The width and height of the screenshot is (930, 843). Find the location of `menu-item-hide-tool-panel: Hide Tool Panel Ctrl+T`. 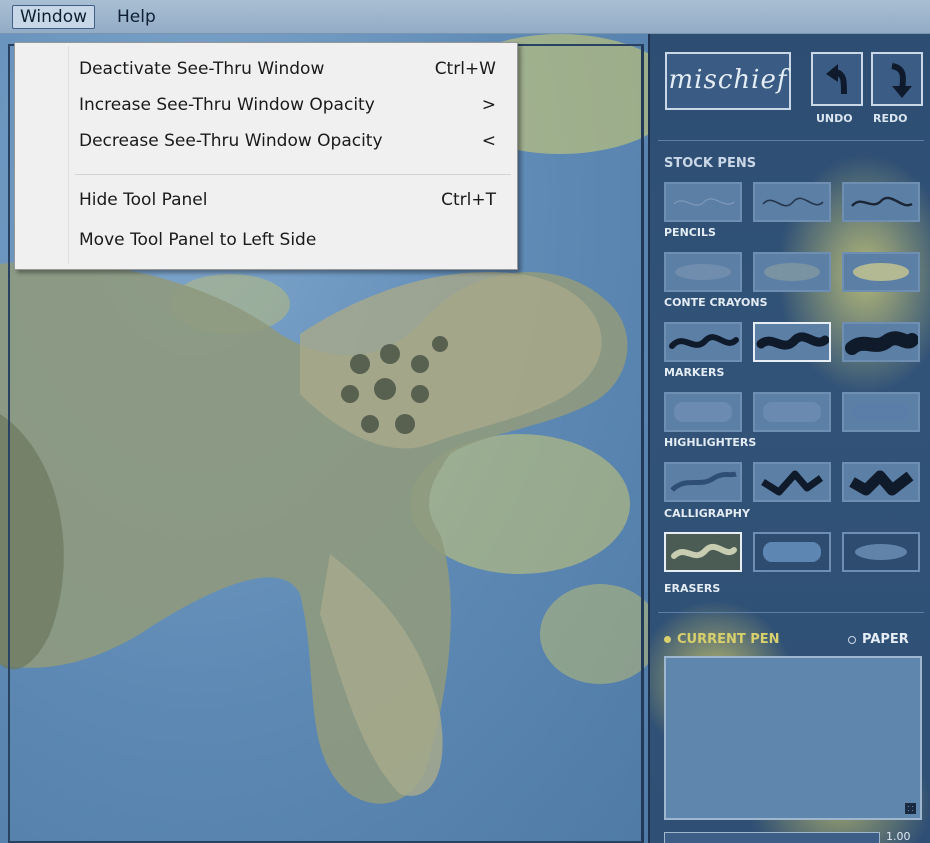

menu-item-hide-tool-panel: Hide Tool Panel Ctrl+T is located at coordinates (265, 200).